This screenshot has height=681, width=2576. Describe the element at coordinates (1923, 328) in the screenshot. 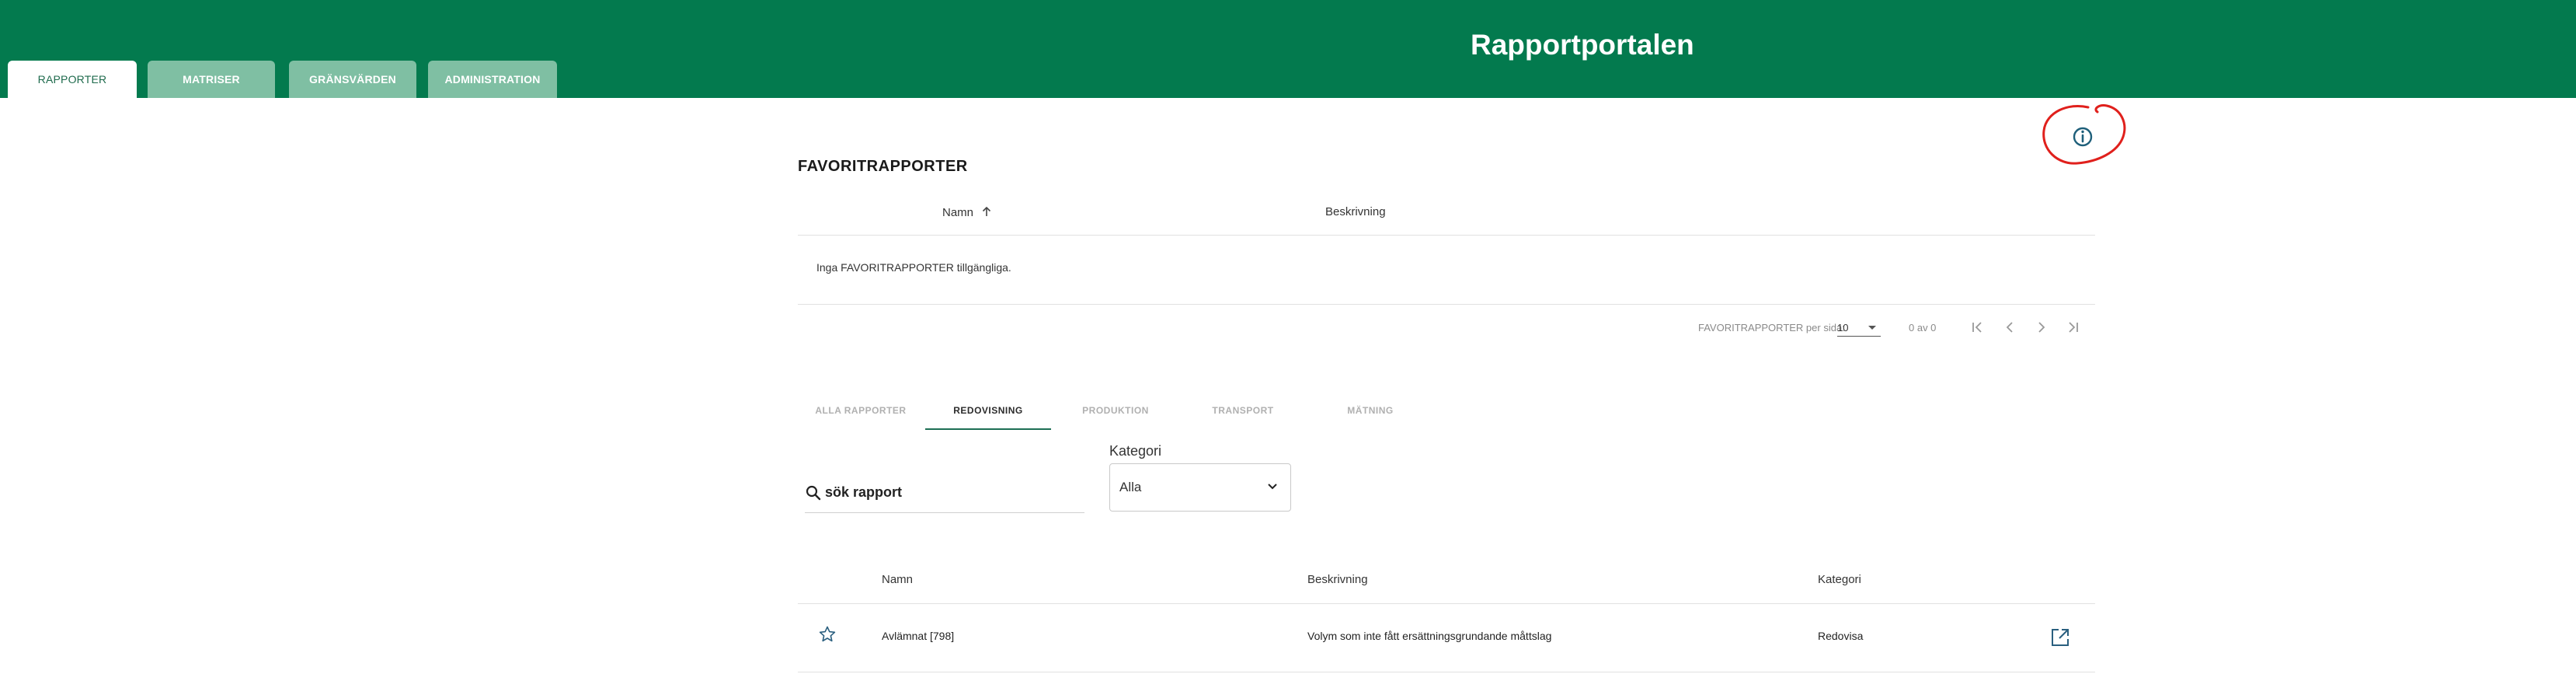

I see `pagination-range: 0 av 0` at that location.